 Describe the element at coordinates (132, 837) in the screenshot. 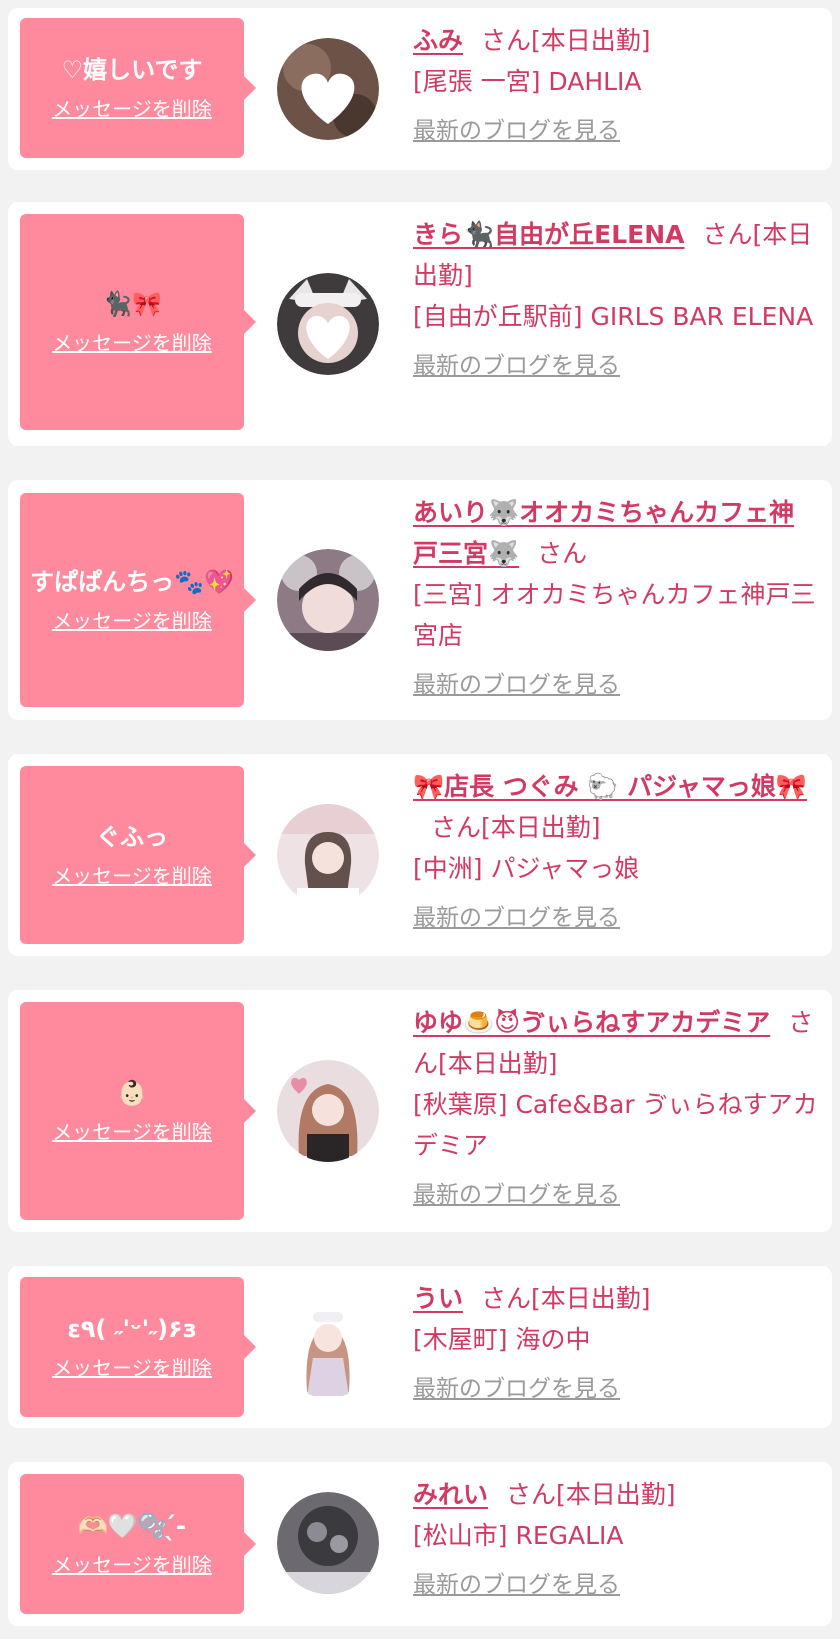

I see `message-text: ぐふっ` at that location.